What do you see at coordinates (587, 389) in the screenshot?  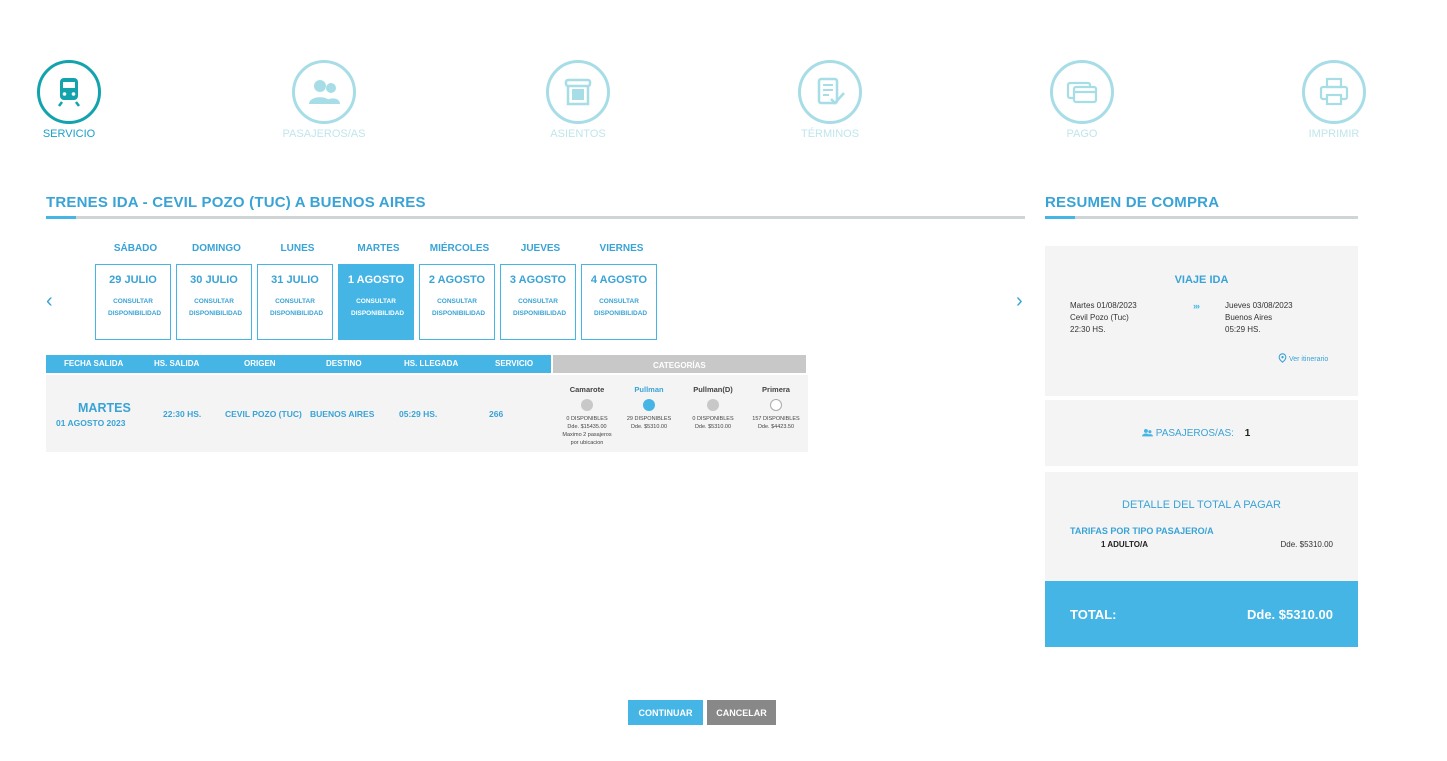 I see `category-name: Camarote` at bounding box center [587, 389].